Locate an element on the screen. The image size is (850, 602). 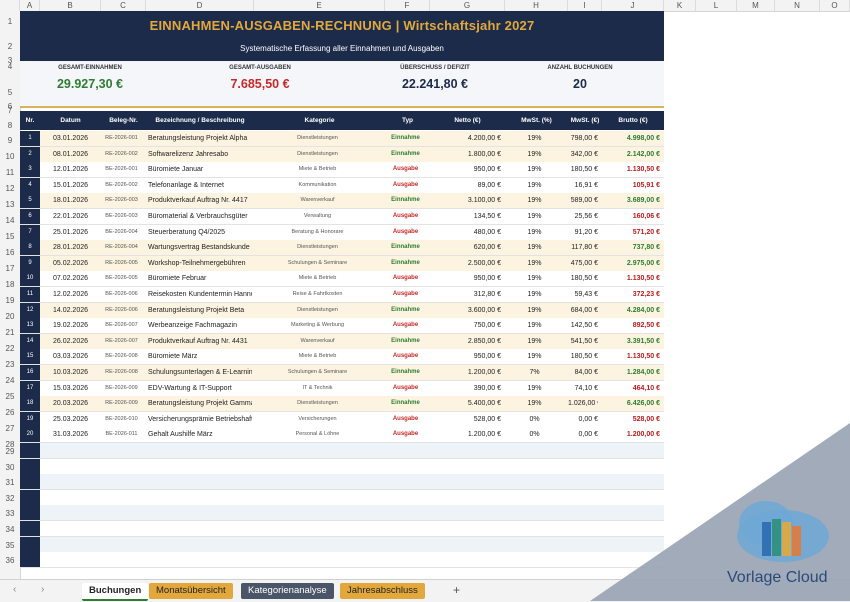
description-cell: Wartungsvertrag Bestandskunde is located at coordinates (199, 247).